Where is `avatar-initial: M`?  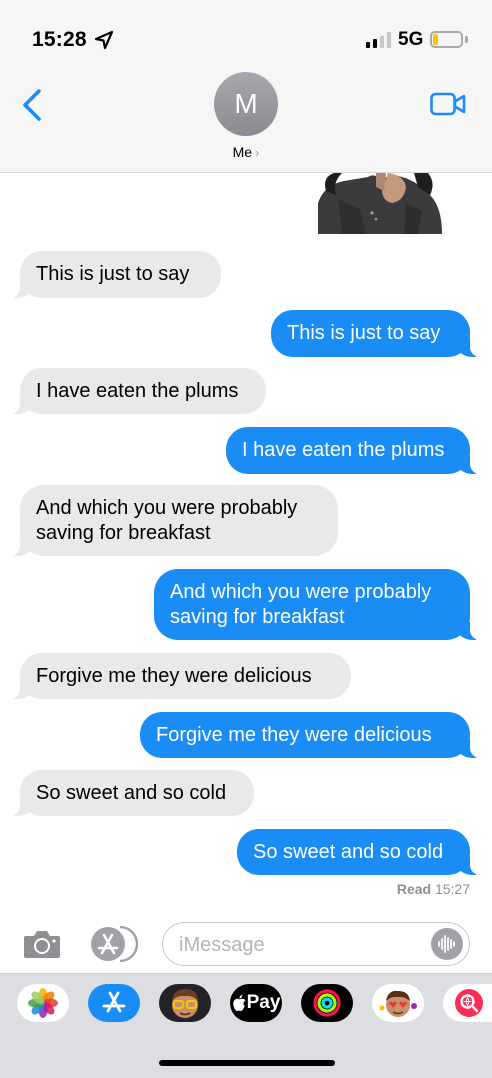
avatar-initial: M is located at coordinates (246, 103).